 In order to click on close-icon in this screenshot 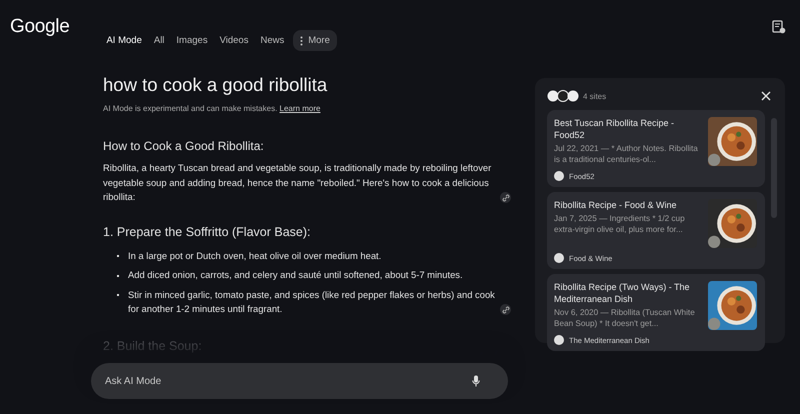, I will do `click(766, 96)`.